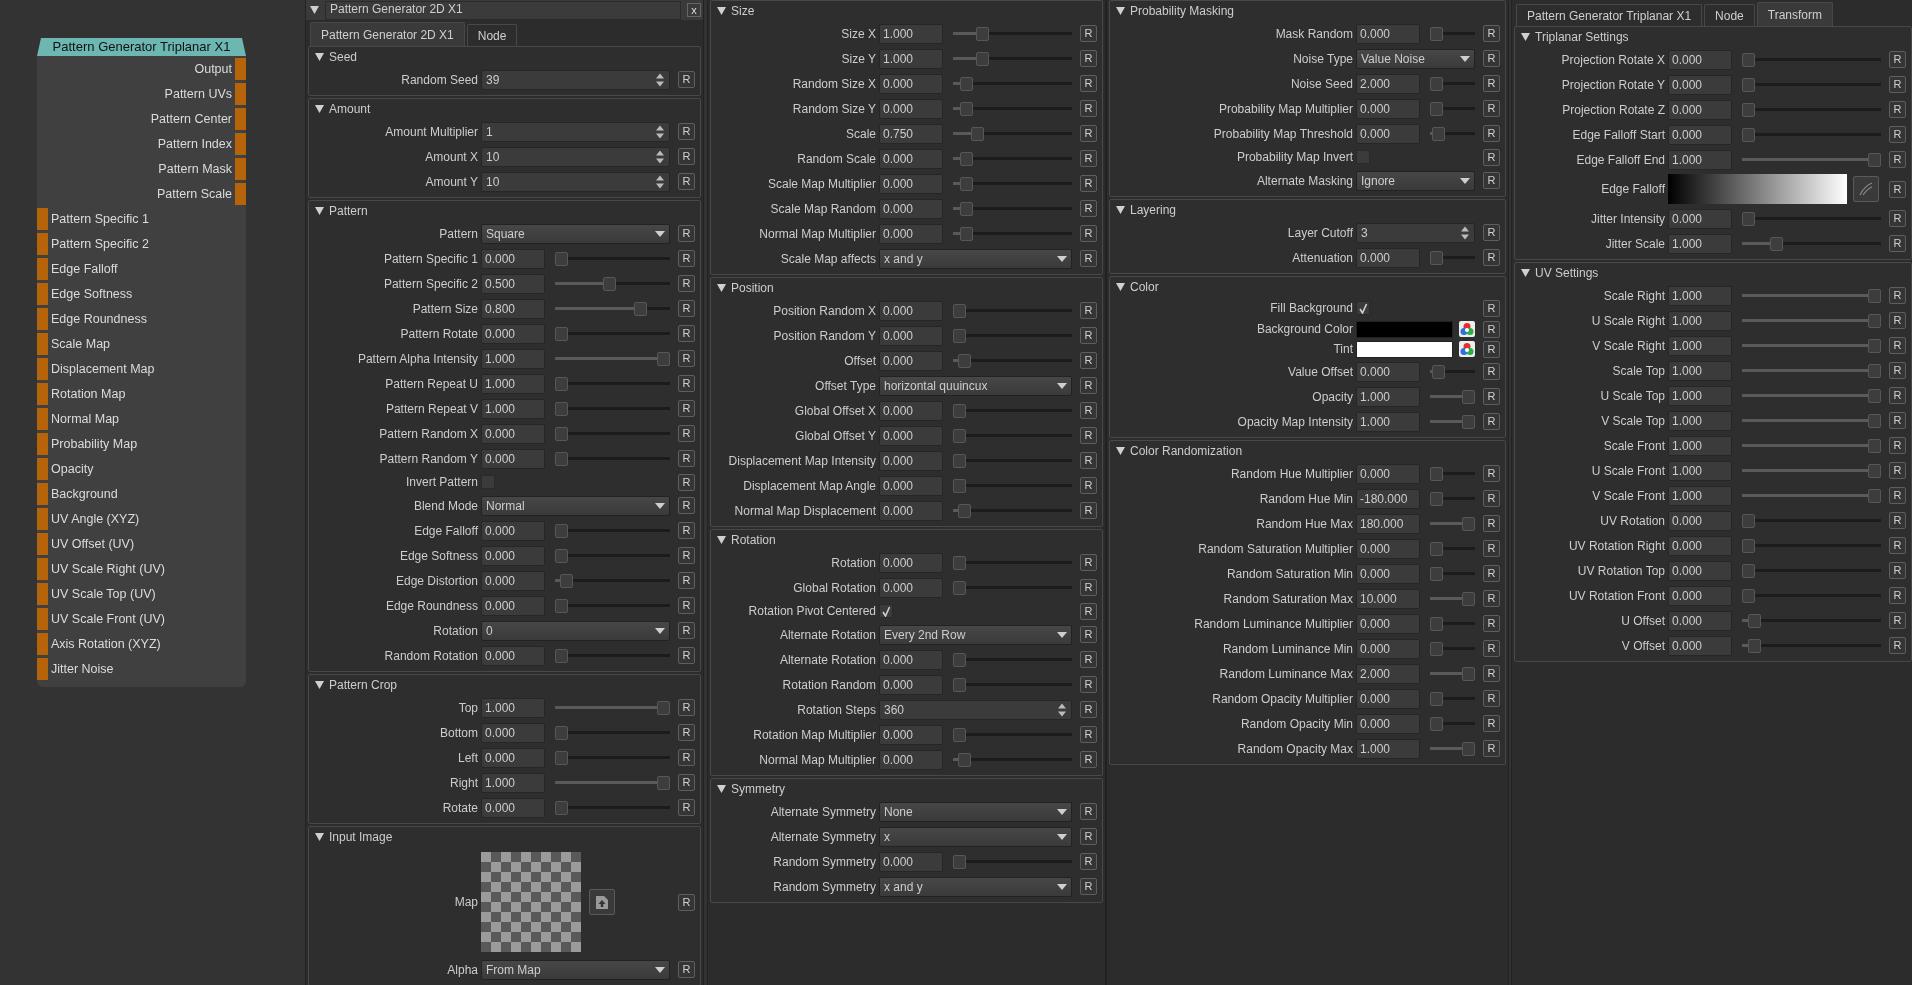 This screenshot has width=1912, height=985. Describe the element at coordinates (513, 308) in the screenshot. I see `number-field: 0.800` at that location.